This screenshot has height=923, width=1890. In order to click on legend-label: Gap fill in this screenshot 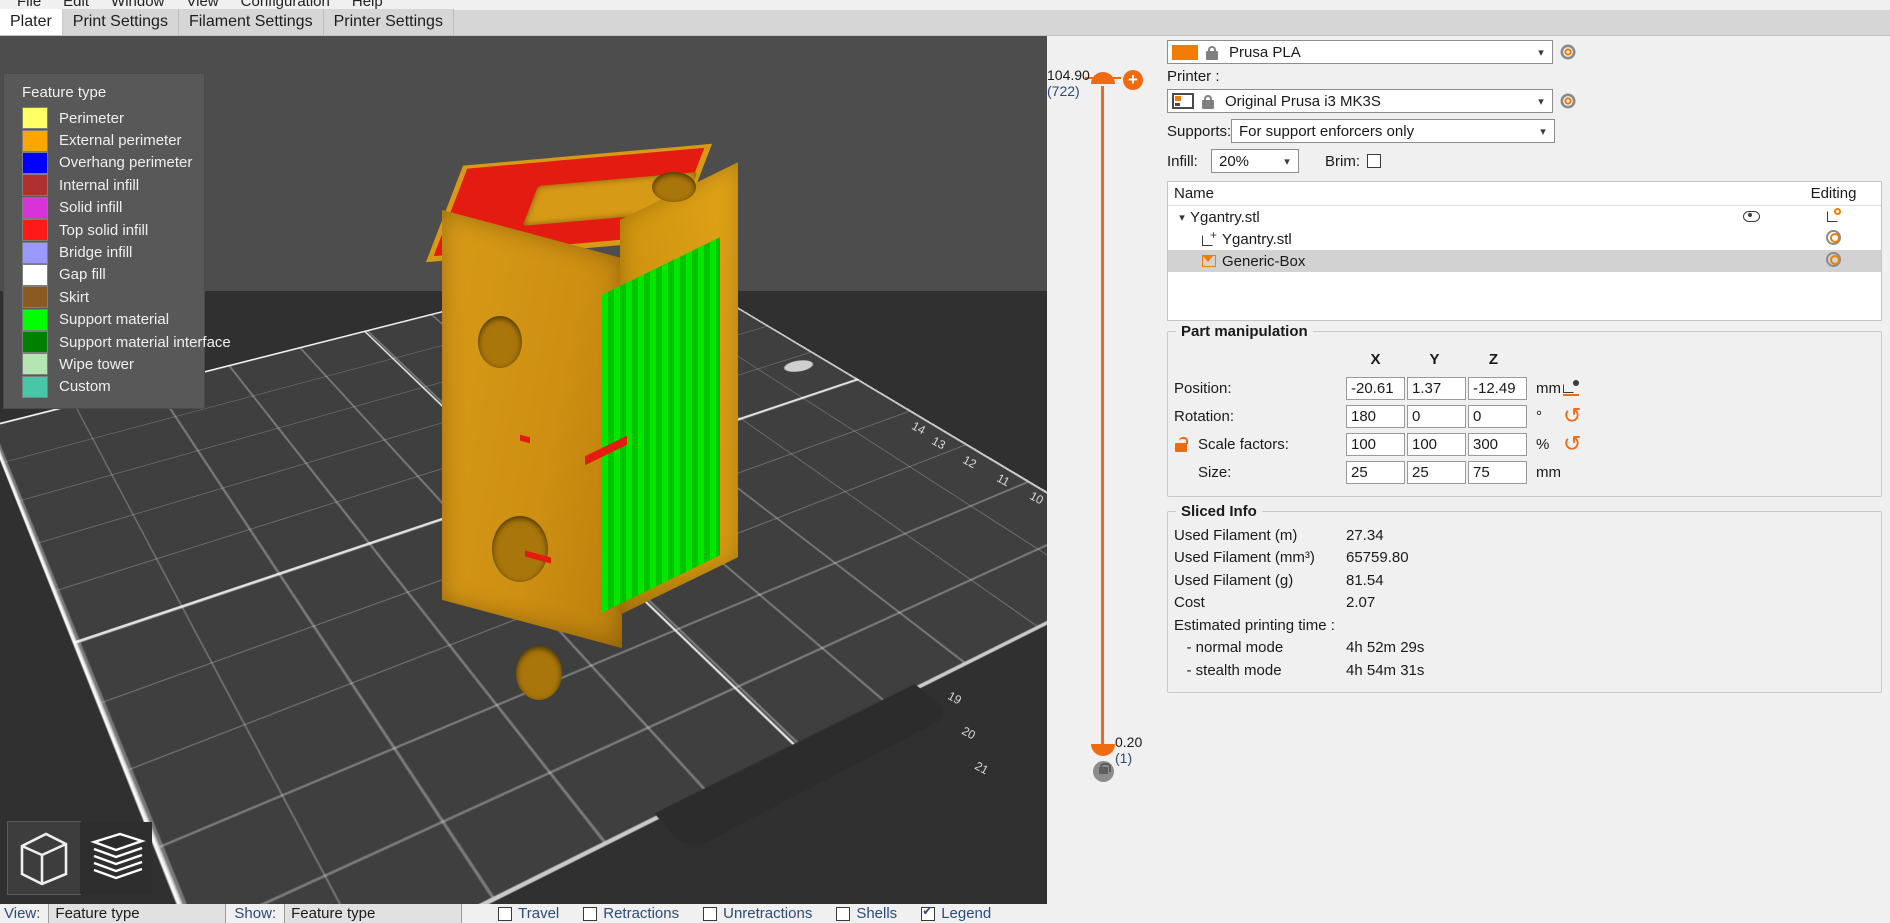, I will do `click(82, 275)`.